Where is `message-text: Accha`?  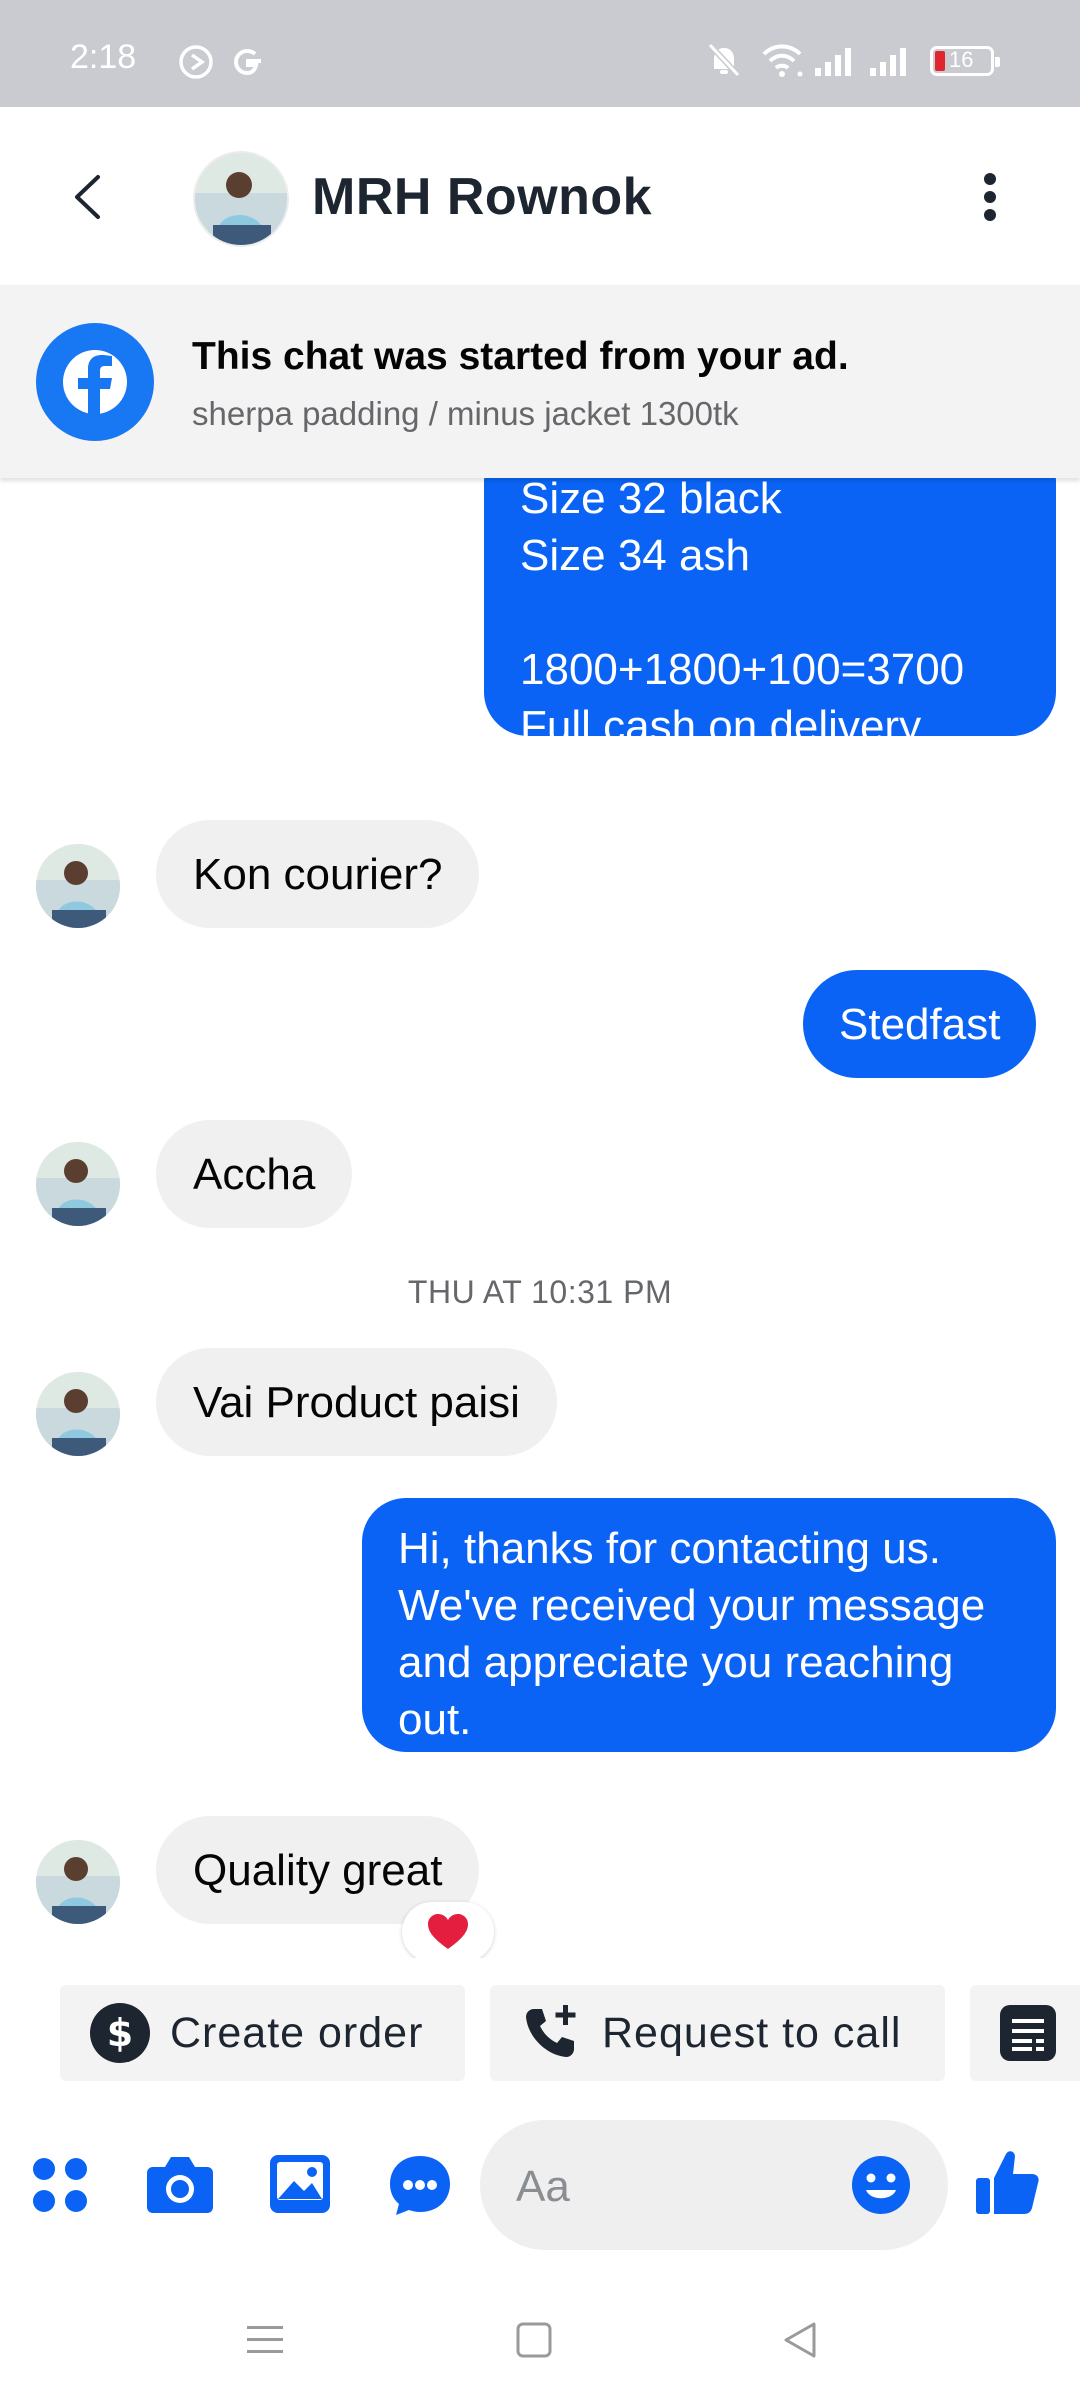
message-text: Accha is located at coordinates (254, 1174).